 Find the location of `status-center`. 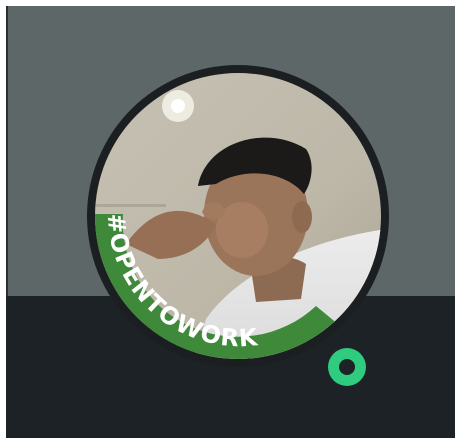

status-center is located at coordinates (347, 367).